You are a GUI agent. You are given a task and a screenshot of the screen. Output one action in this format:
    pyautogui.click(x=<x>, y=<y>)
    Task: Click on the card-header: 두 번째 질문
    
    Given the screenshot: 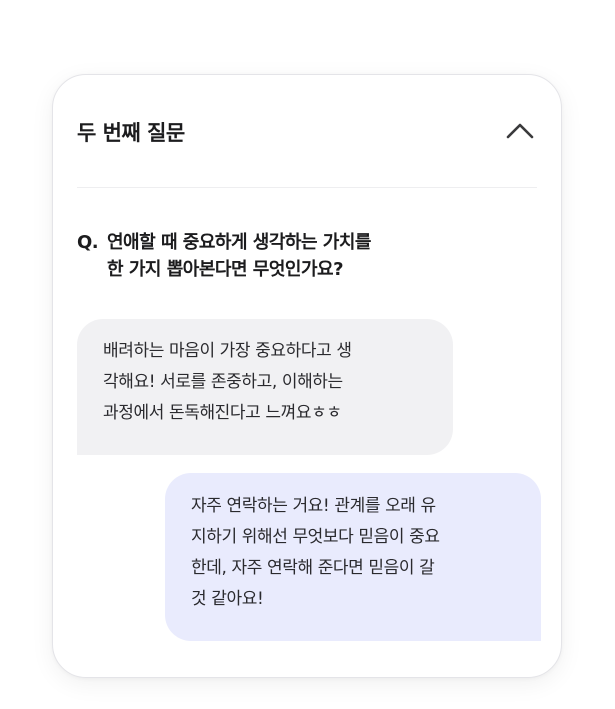 What is the action you would take?
    pyautogui.click(x=307, y=131)
    